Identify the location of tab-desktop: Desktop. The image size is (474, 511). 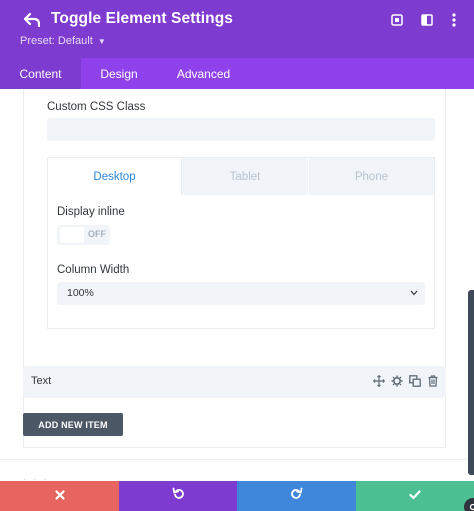
(115, 176).